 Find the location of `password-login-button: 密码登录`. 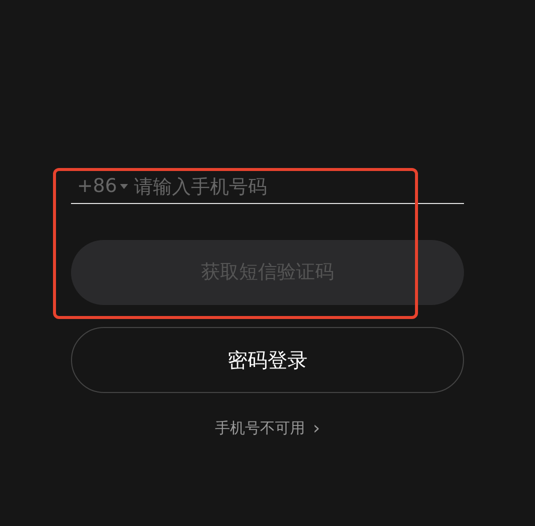

password-login-button: 密码登录 is located at coordinates (267, 360).